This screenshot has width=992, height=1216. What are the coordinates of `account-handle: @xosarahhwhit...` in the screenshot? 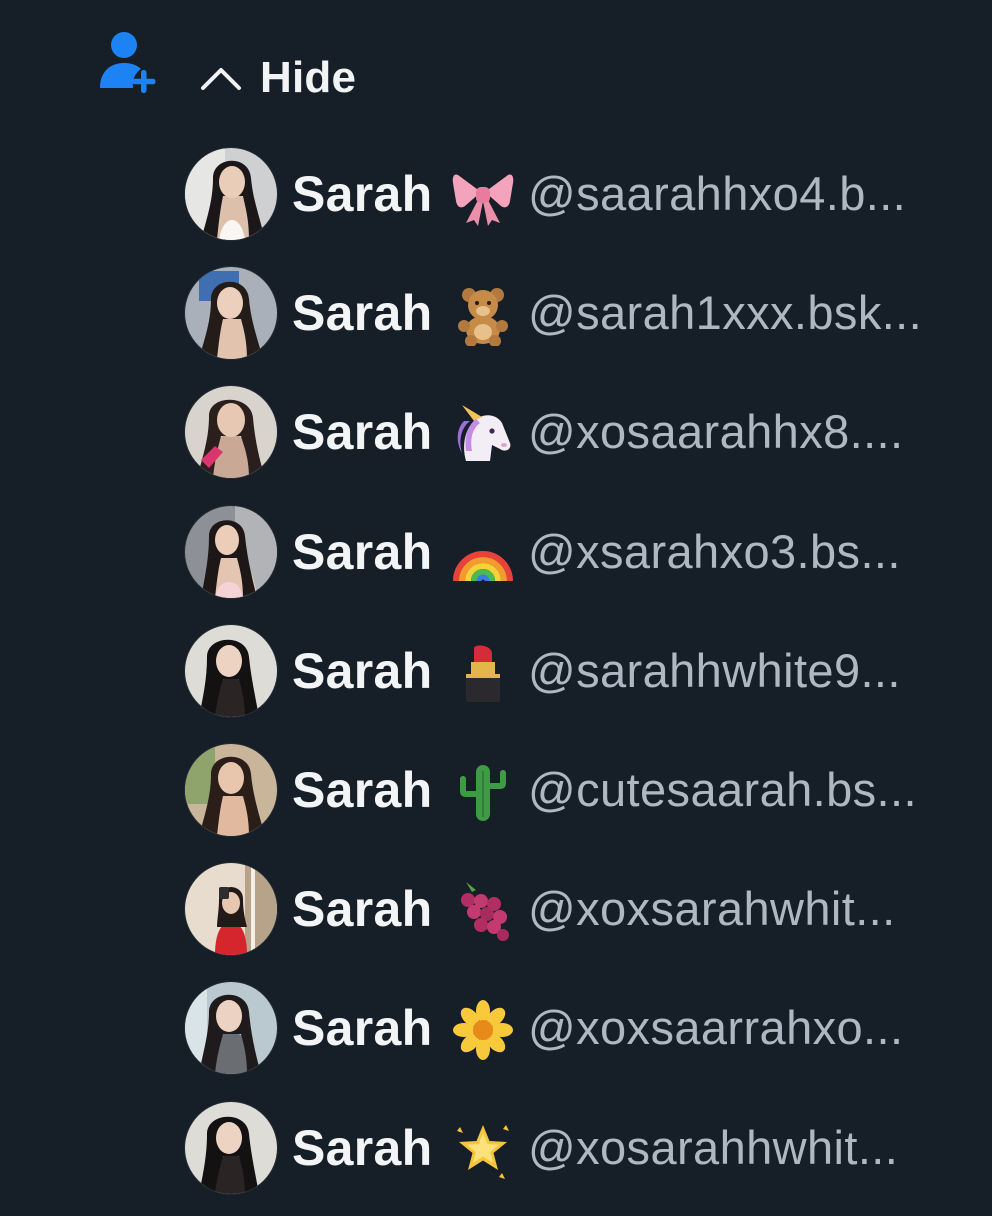 It's located at (713, 1147).